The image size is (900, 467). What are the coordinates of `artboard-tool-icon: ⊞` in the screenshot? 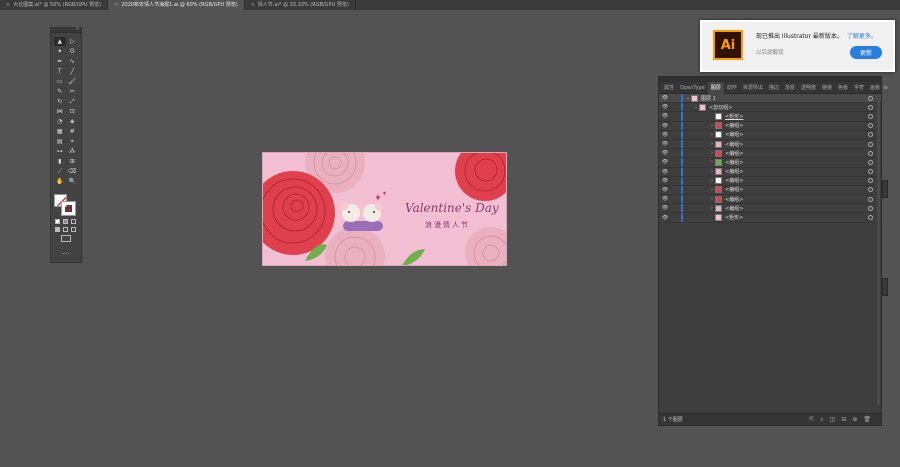 It's located at (73, 161).